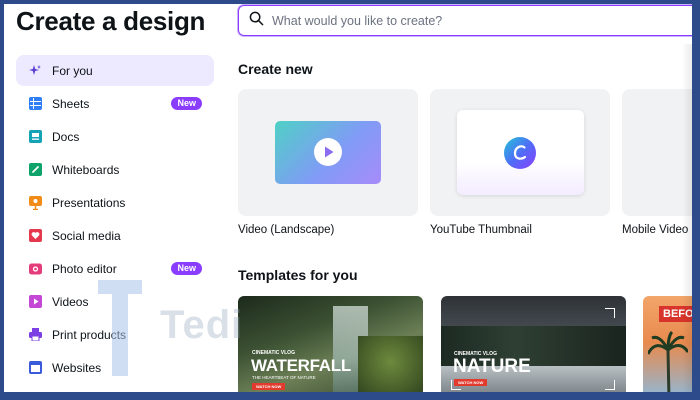 The width and height of the screenshot is (700, 400). Describe the element at coordinates (89, 202) in the screenshot. I see `sidebar-item-label: Presentations` at that location.